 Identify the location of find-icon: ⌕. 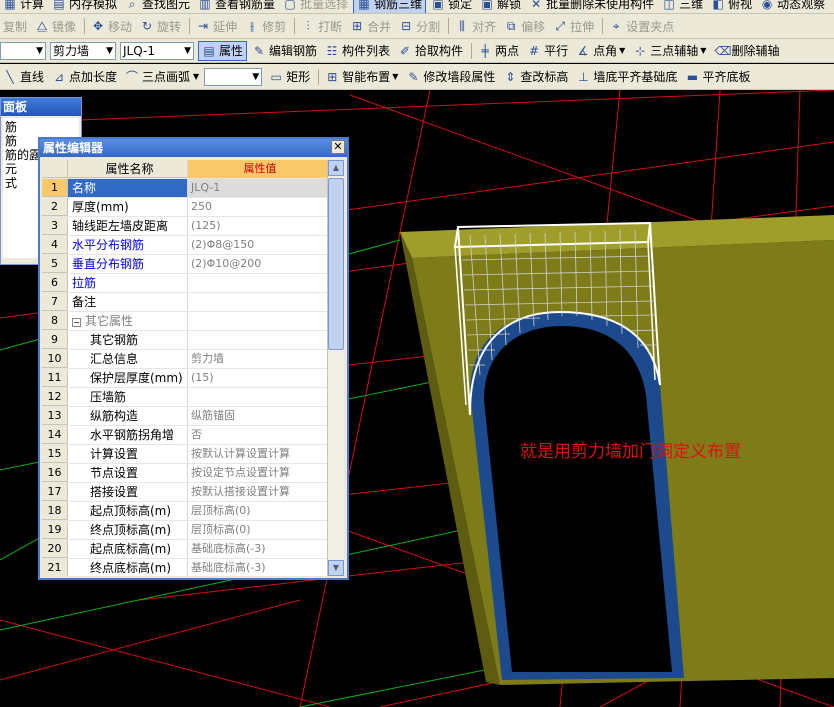
(132, 5).